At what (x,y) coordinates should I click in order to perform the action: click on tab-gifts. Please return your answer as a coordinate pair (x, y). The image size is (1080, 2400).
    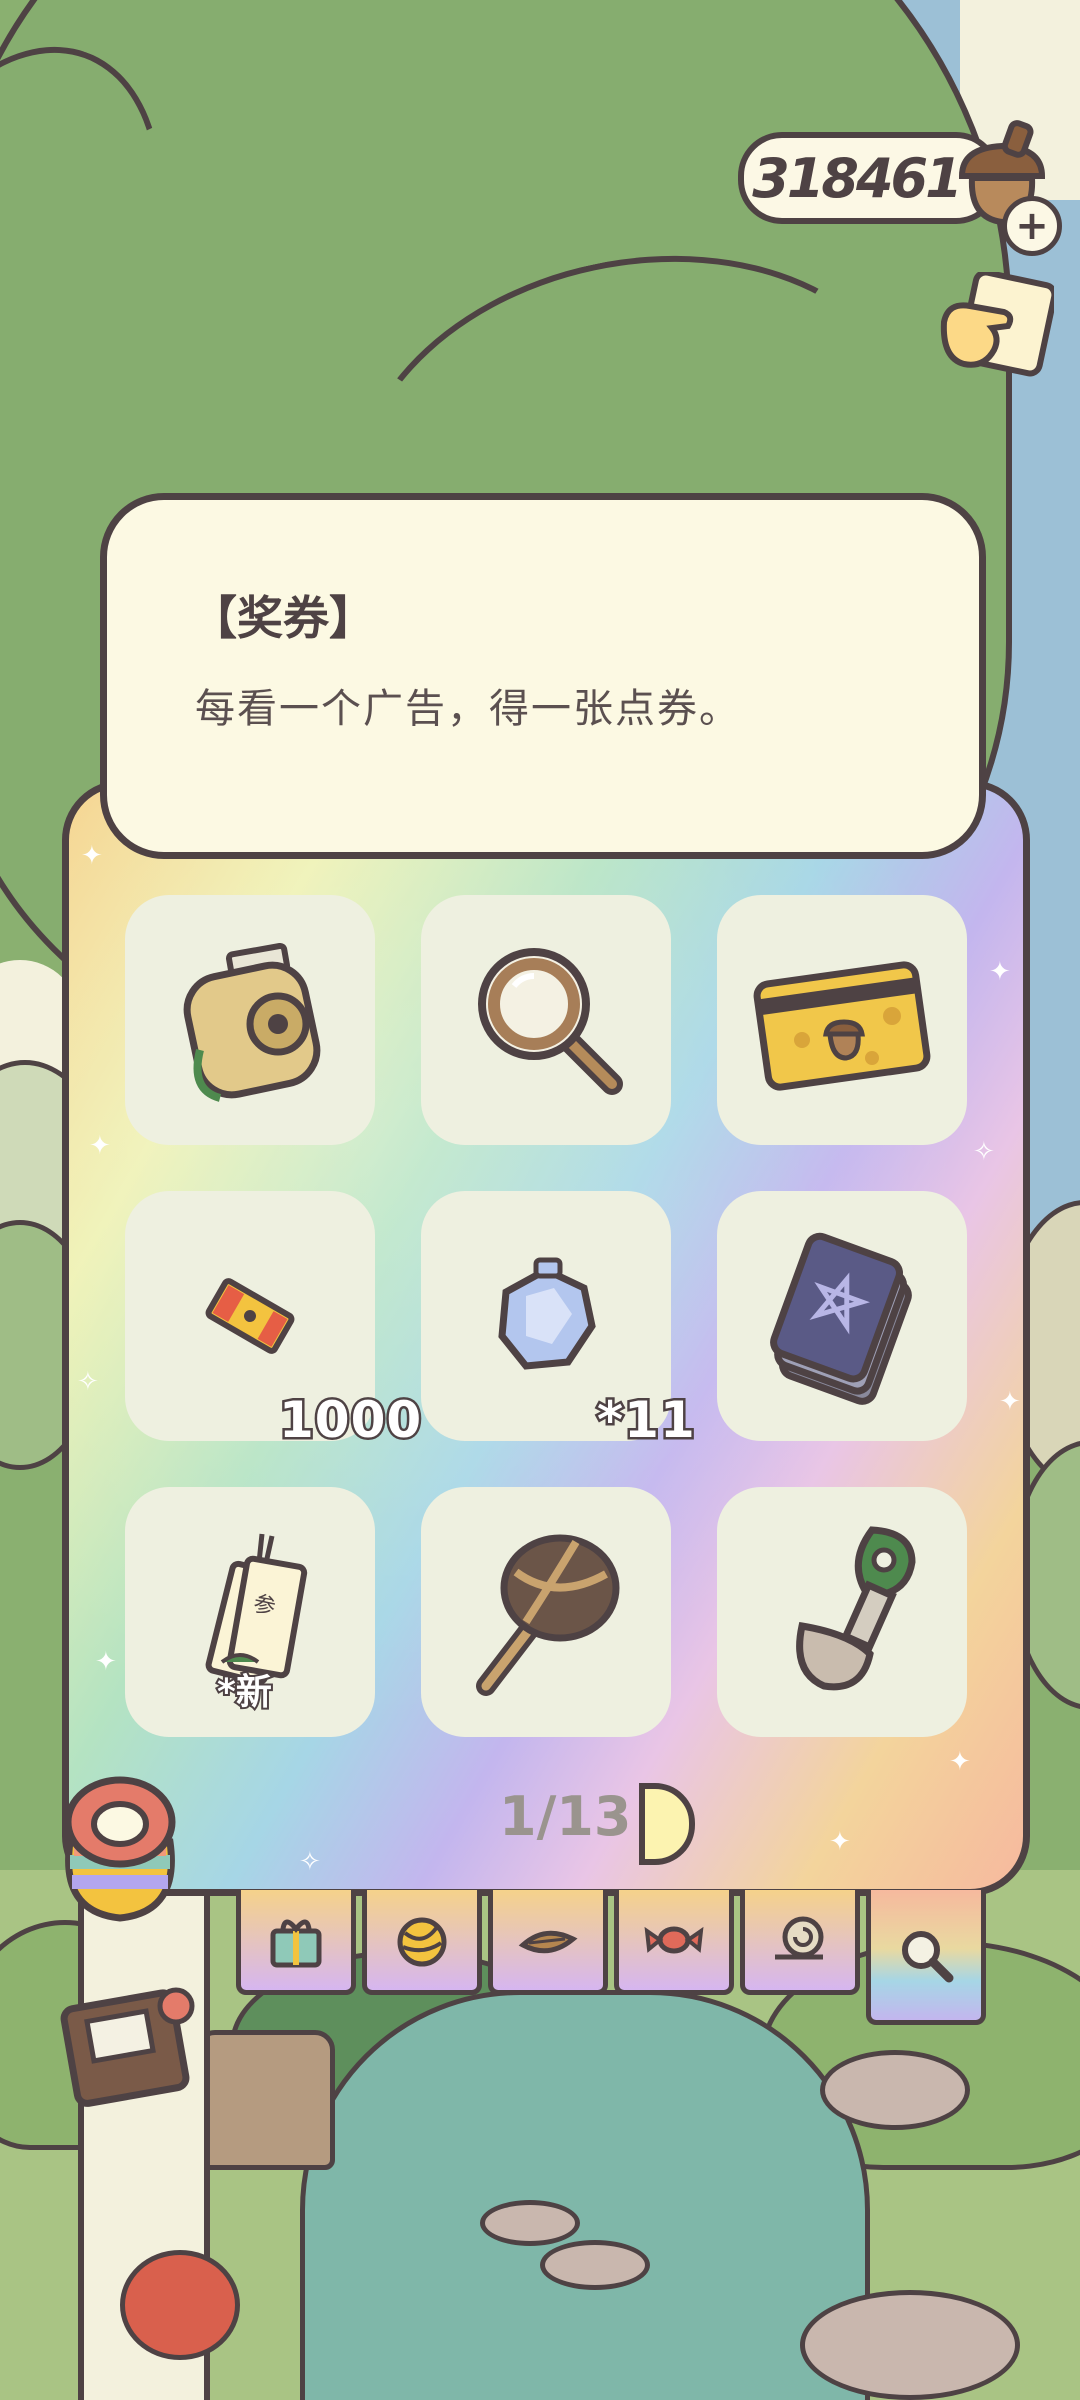
    Looking at the image, I should click on (296, 1942).